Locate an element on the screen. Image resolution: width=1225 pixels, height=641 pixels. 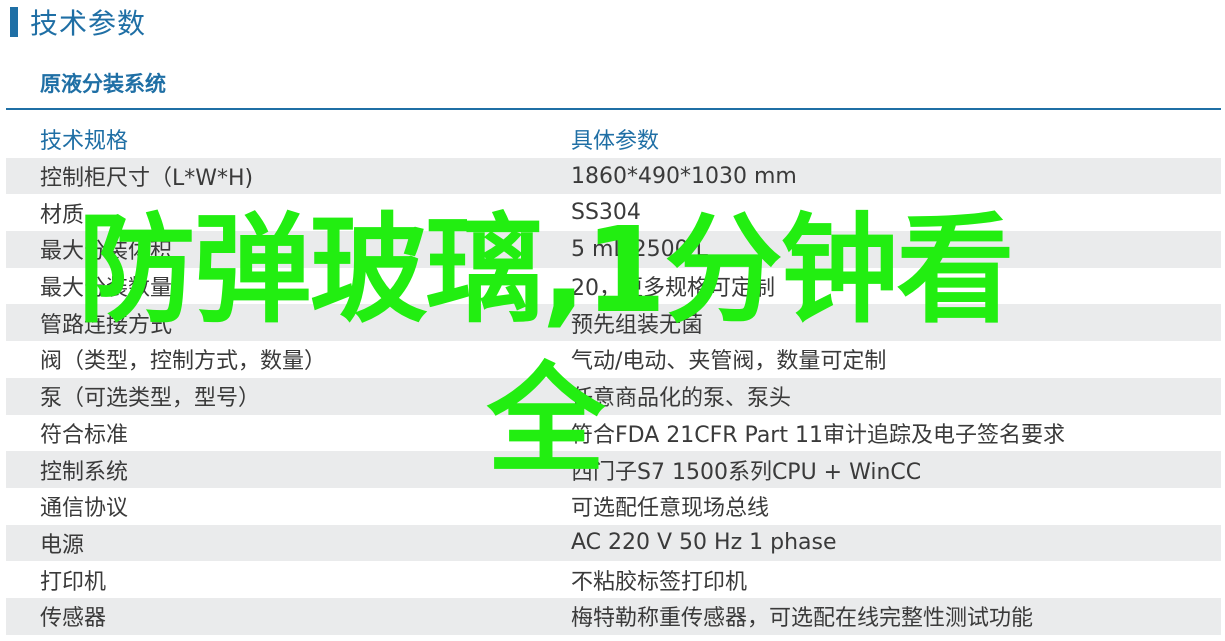
section-title: 原液分装系统 is located at coordinates (103, 84).